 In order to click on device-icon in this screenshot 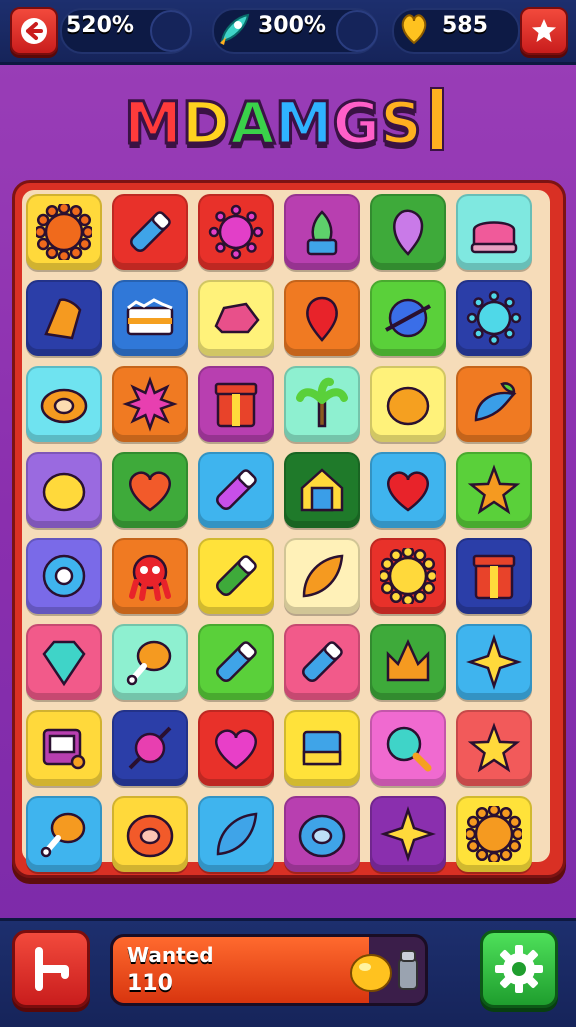, I will do `click(64, 749)`.